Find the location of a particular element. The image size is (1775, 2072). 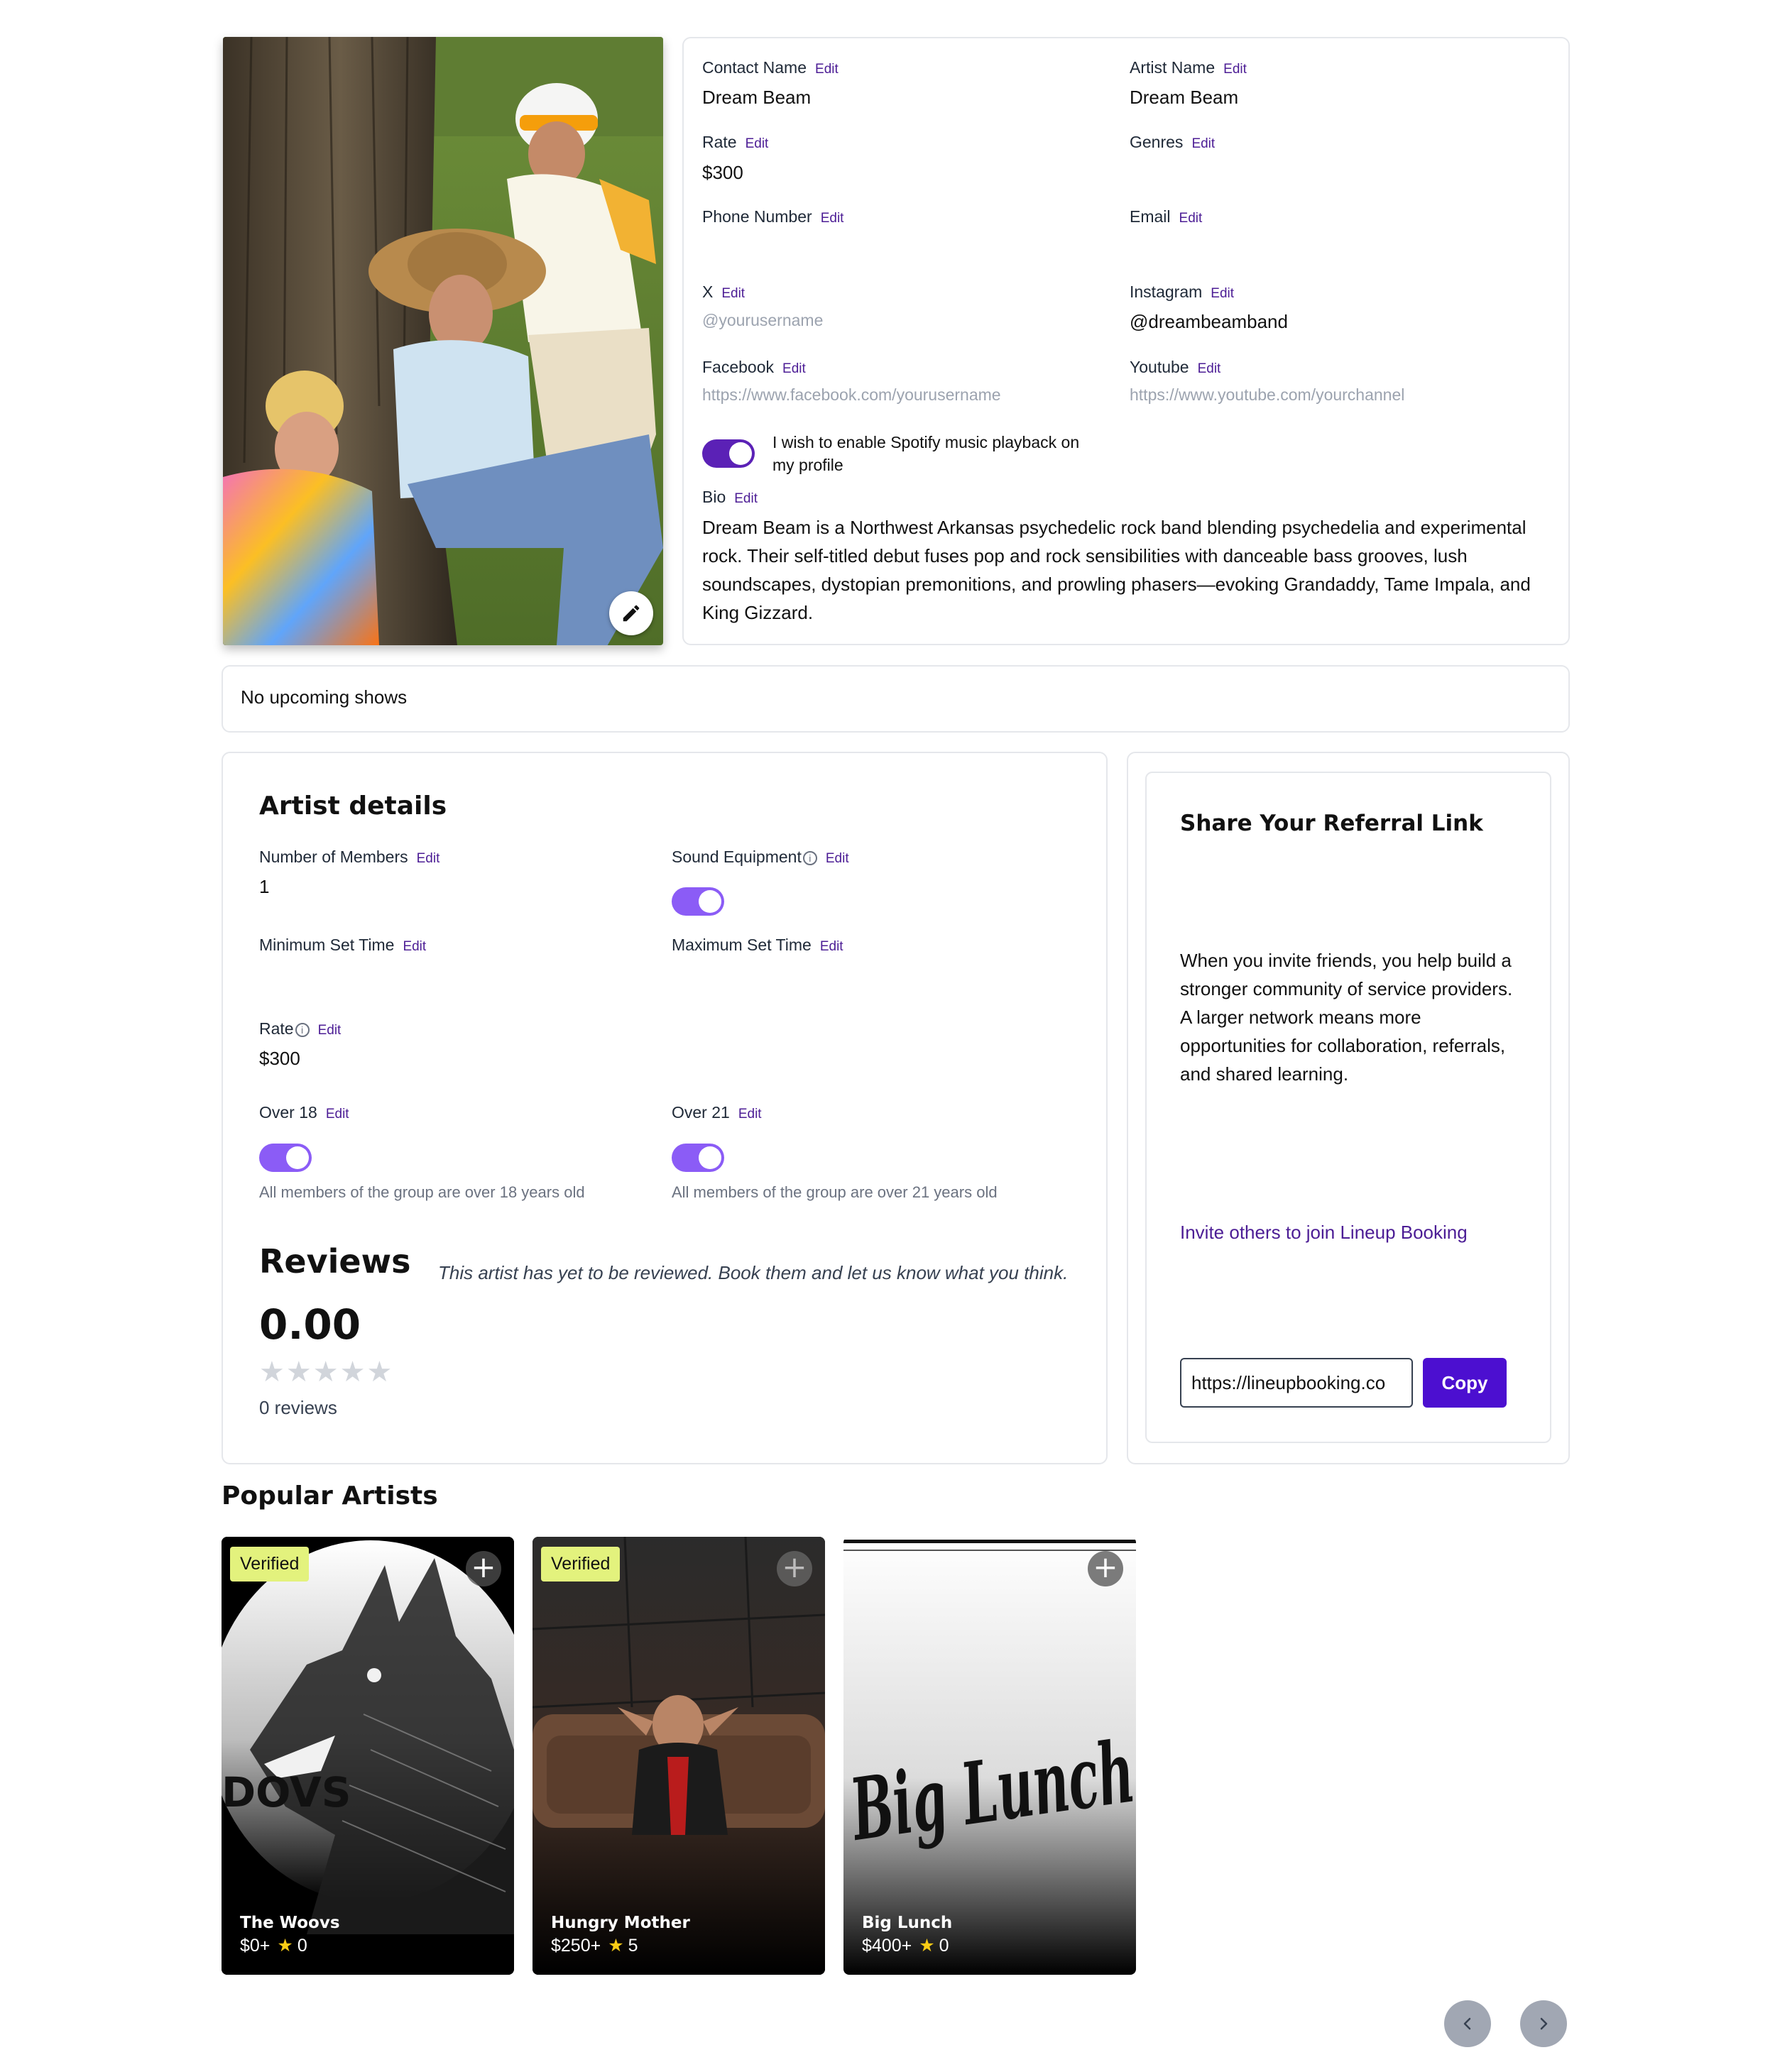

artist-price: $400+ is located at coordinates (887, 1946).